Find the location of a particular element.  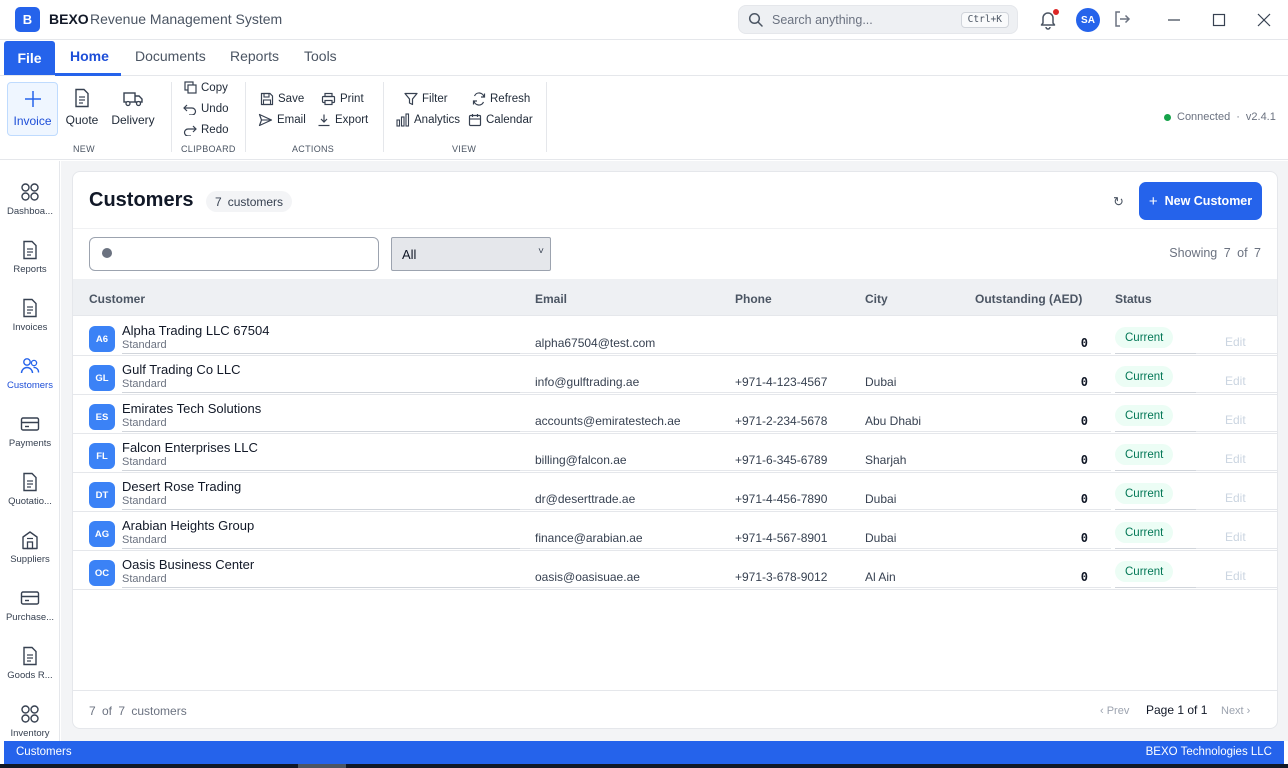

customer-name: Gulf Trading Co LLC is located at coordinates (181, 369).